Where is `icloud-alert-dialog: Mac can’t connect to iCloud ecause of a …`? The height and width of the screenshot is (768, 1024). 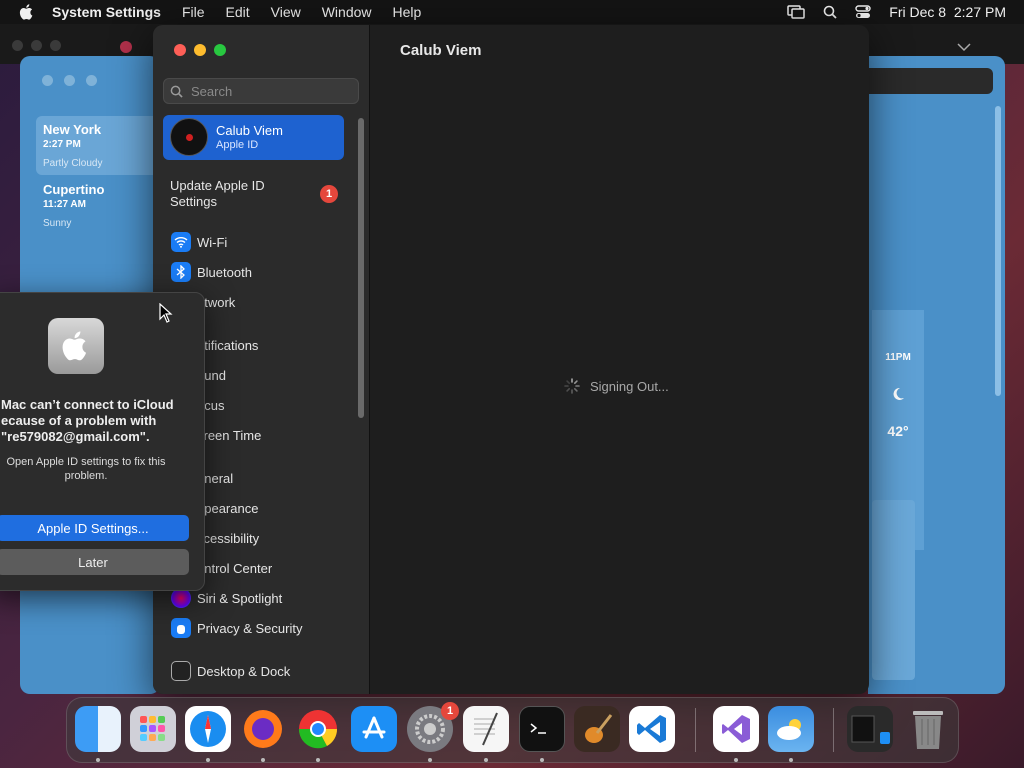
icloud-alert-dialog: Mac can’t connect to iCloud ecause of a … is located at coordinates (102, 441).